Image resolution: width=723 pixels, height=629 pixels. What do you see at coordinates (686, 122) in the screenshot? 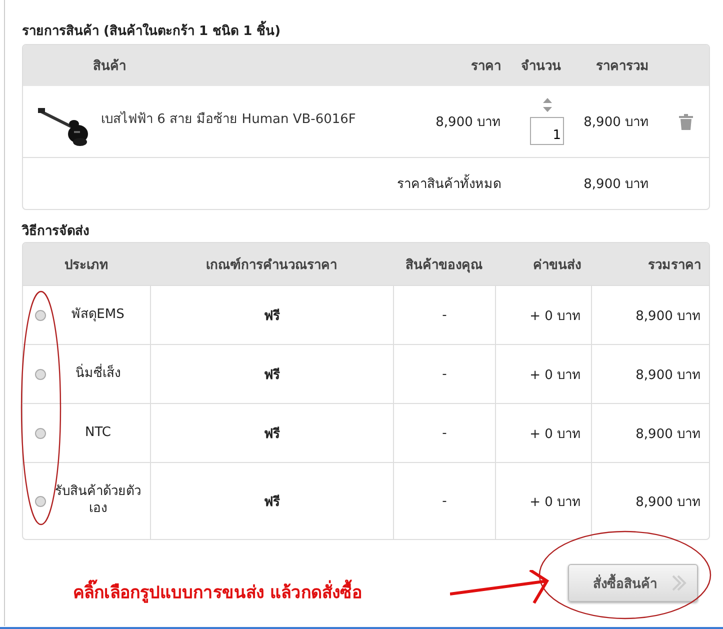
I see `trash-icon` at bounding box center [686, 122].